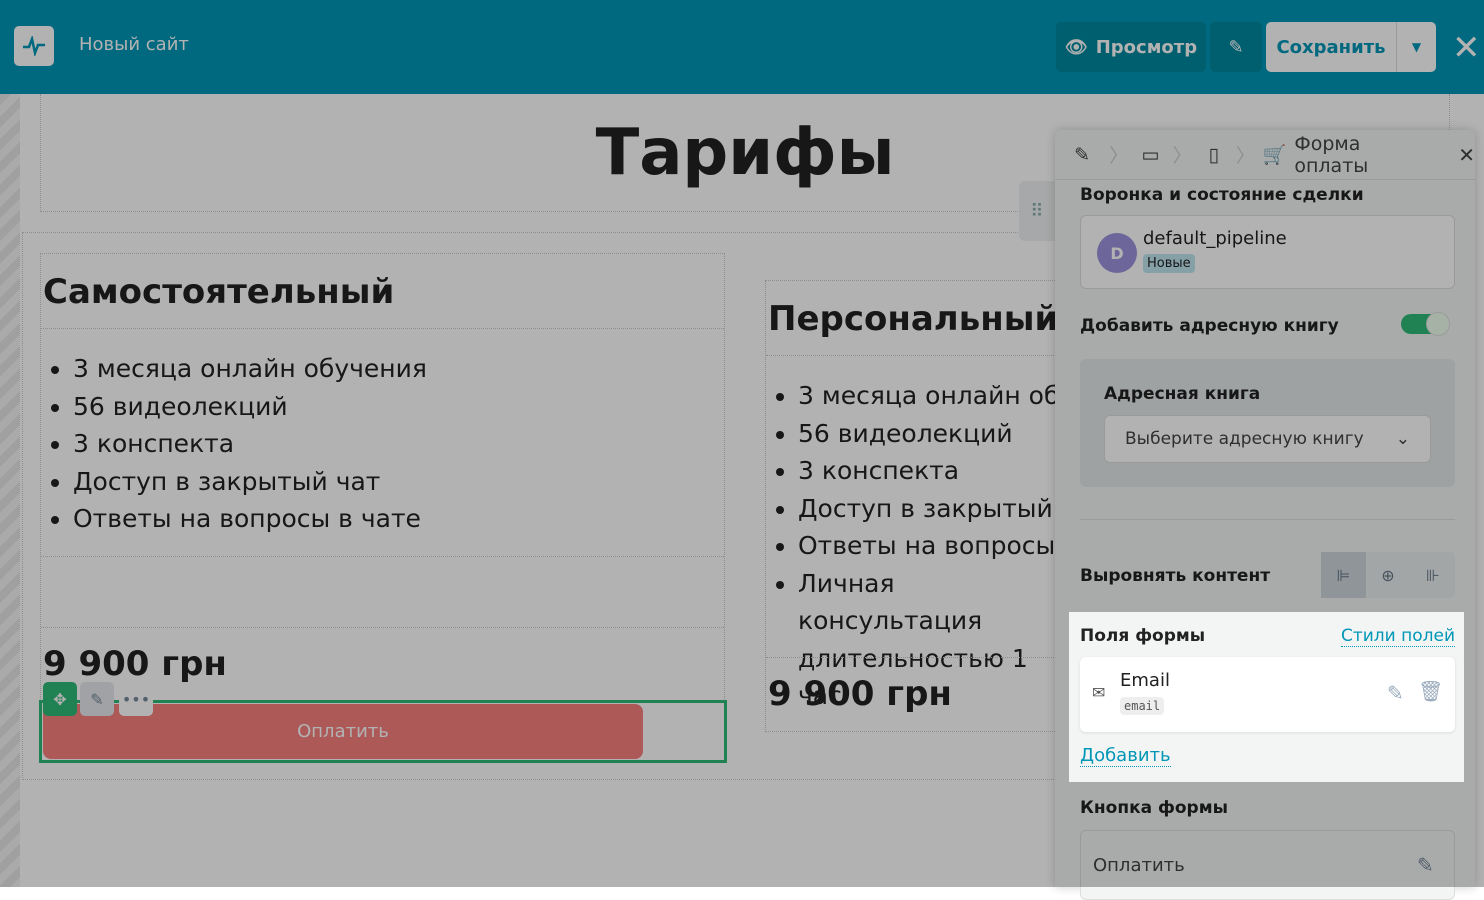 This screenshot has height=900, width=1484. What do you see at coordinates (1142, 706) in the screenshot?
I see `field-key: email` at bounding box center [1142, 706].